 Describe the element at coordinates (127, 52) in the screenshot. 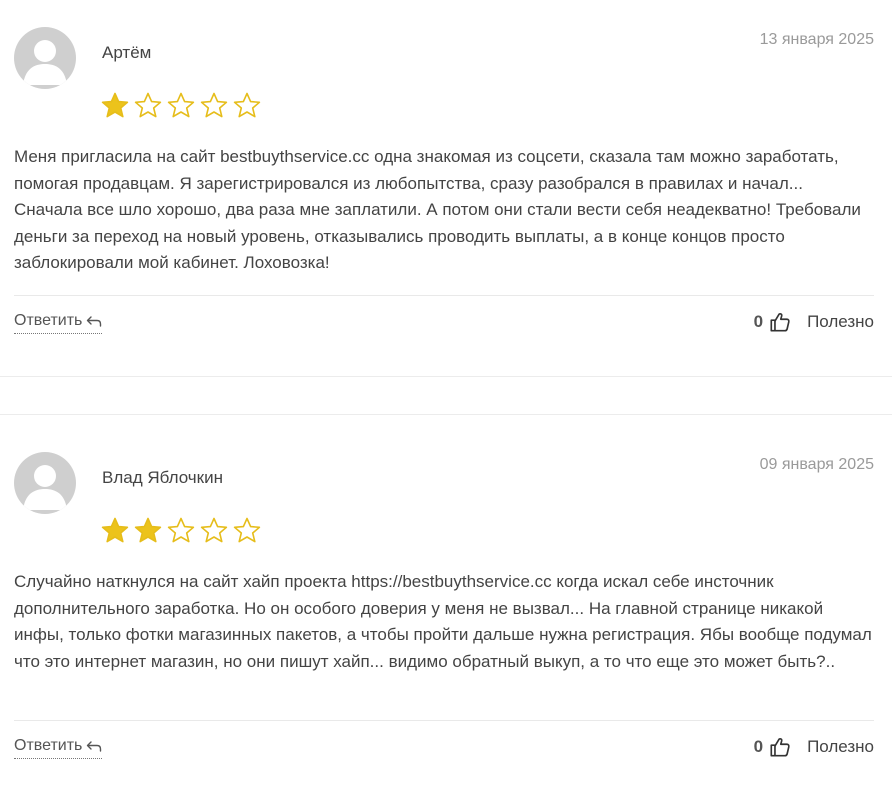

I see `review-author: Артём` at that location.